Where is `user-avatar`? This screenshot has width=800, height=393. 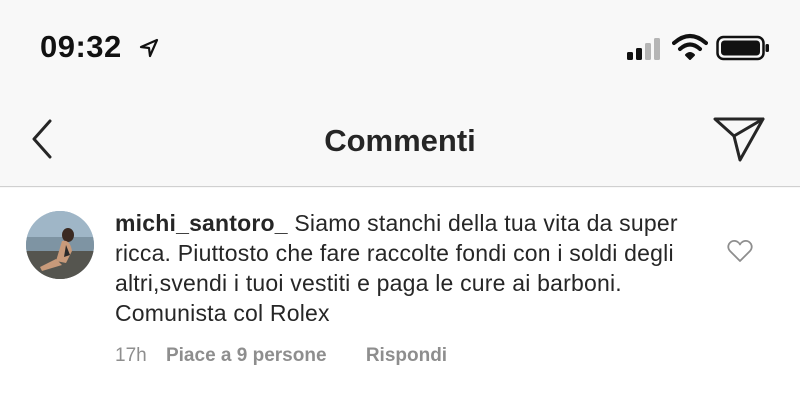
user-avatar is located at coordinates (60, 245).